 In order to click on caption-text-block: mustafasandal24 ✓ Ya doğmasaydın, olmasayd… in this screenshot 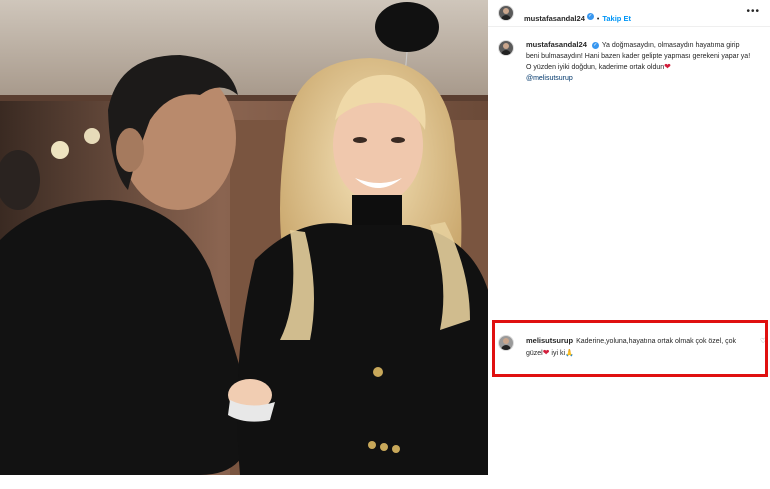, I will do `click(640, 62)`.